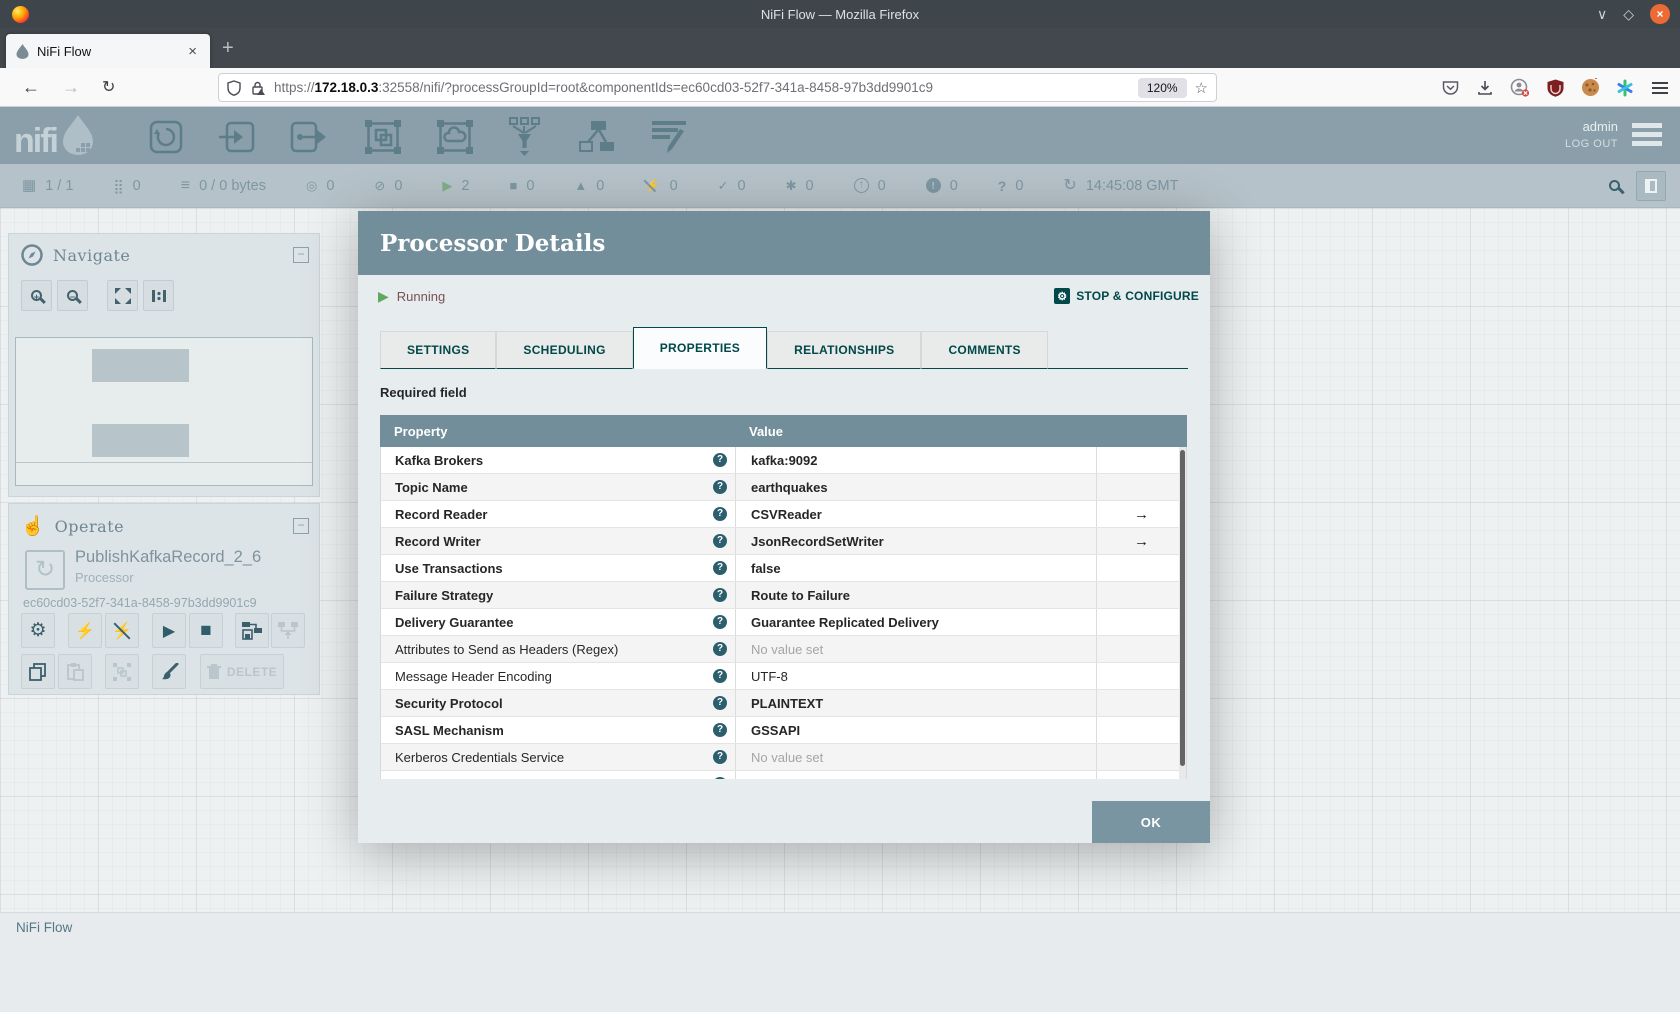  What do you see at coordinates (104, 577) in the screenshot?
I see `selected-component-type: Processor` at bounding box center [104, 577].